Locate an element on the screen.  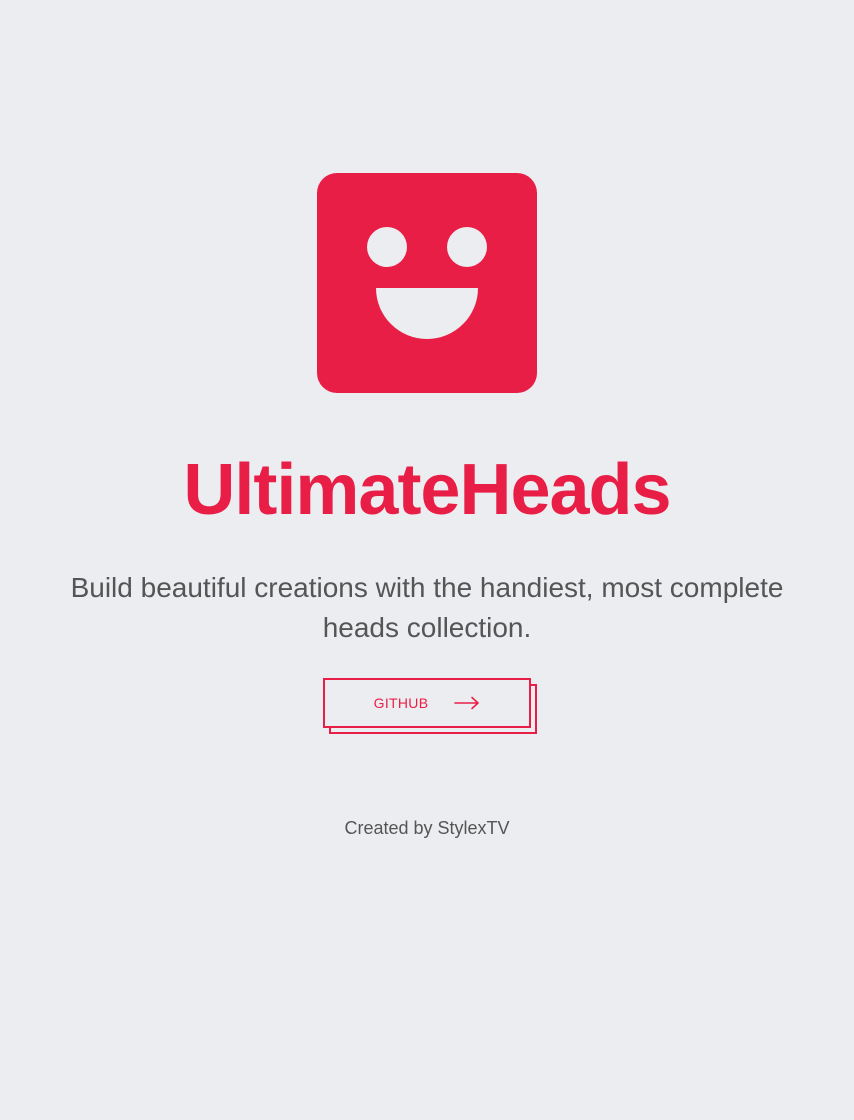
github-button-label: GITHUB is located at coordinates (401, 703).